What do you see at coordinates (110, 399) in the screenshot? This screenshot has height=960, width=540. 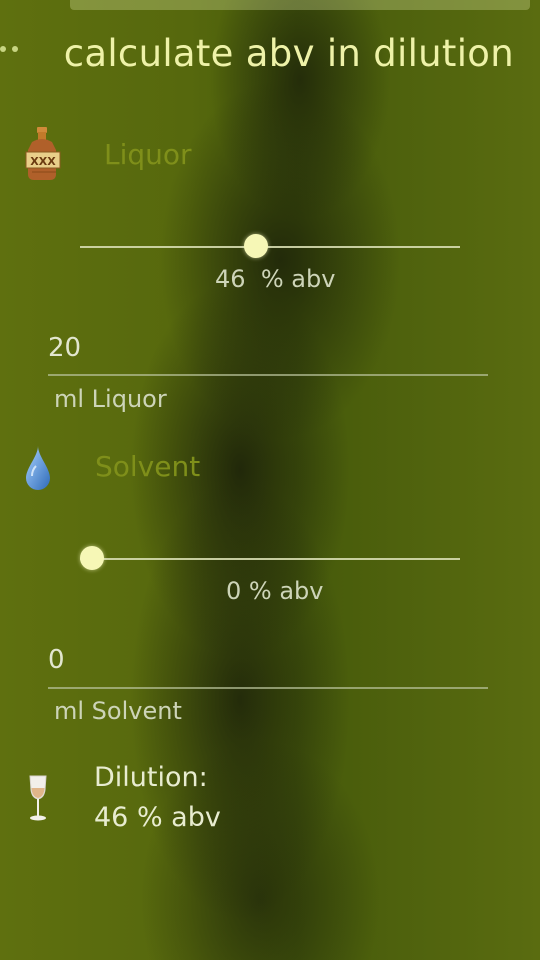 I see `liquor-amount-caption: ml Liquor` at bounding box center [110, 399].